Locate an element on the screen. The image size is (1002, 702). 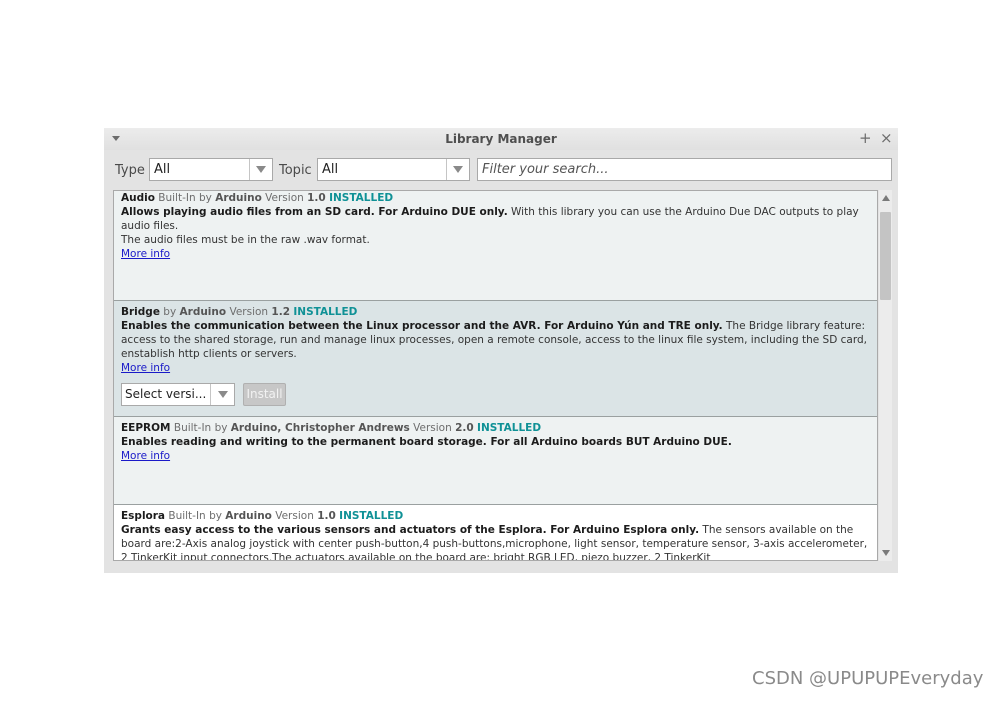
close-icon: × is located at coordinates (886, 138).